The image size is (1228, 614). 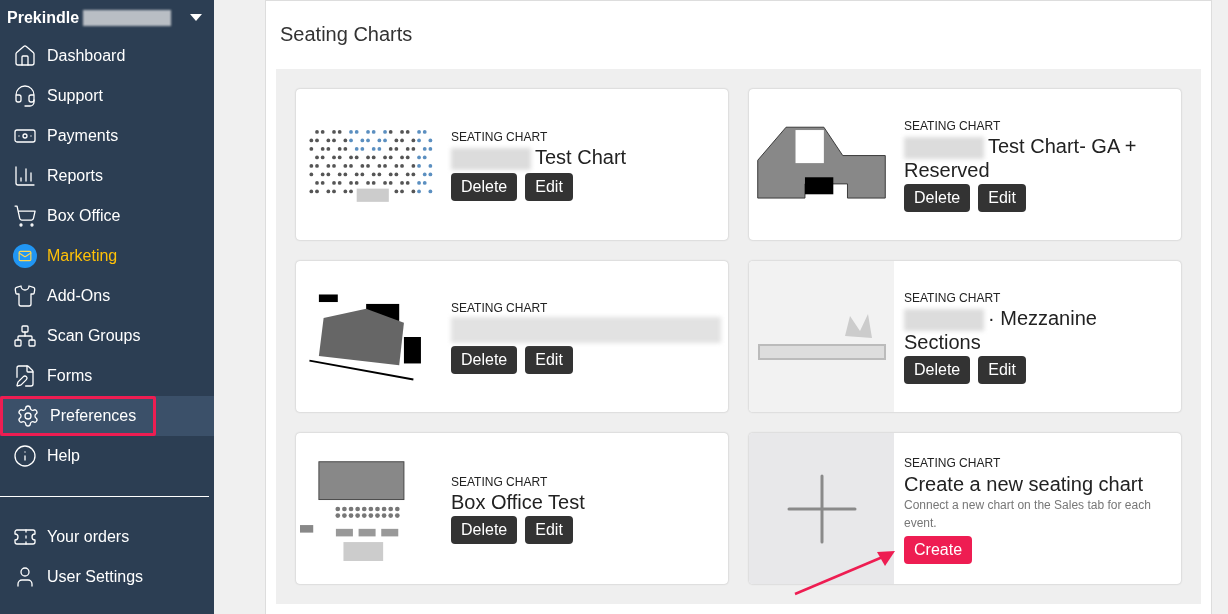 I want to click on sidebar-label: Your orders, so click(x=88, y=537).